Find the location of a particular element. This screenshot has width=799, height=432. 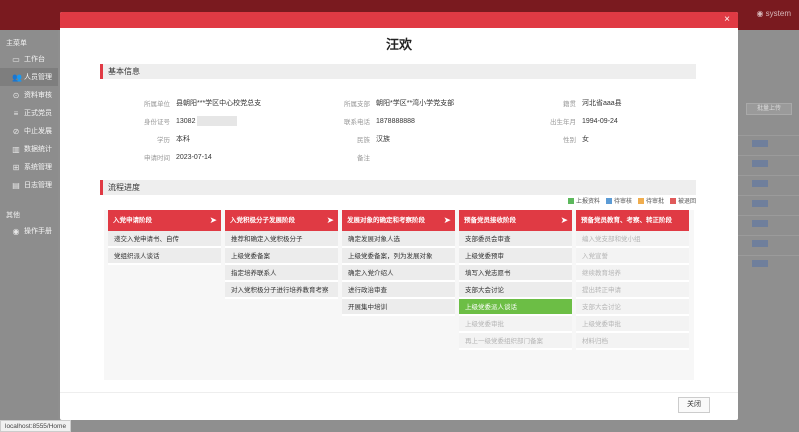

review-icon: ⊙ is located at coordinates (16, 95).